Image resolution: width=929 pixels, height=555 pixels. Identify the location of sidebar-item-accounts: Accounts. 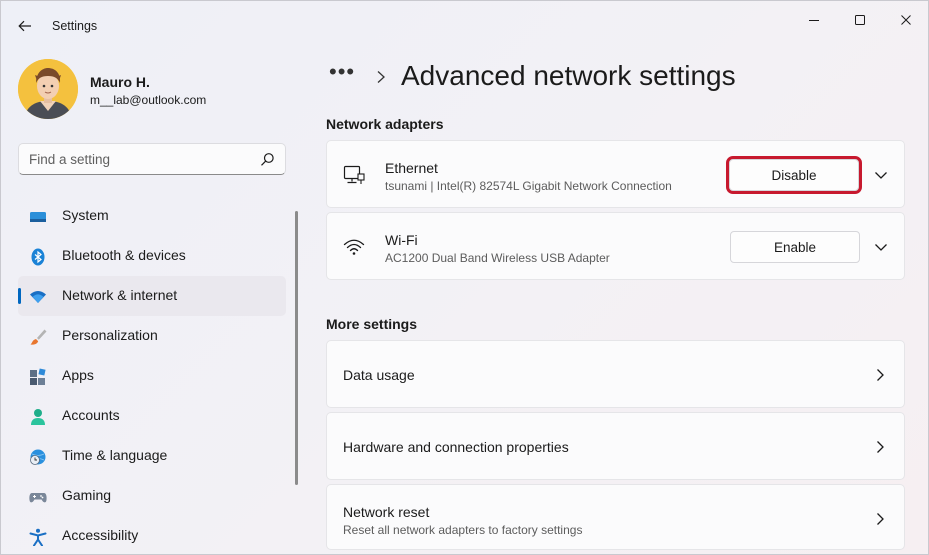
(152, 416).